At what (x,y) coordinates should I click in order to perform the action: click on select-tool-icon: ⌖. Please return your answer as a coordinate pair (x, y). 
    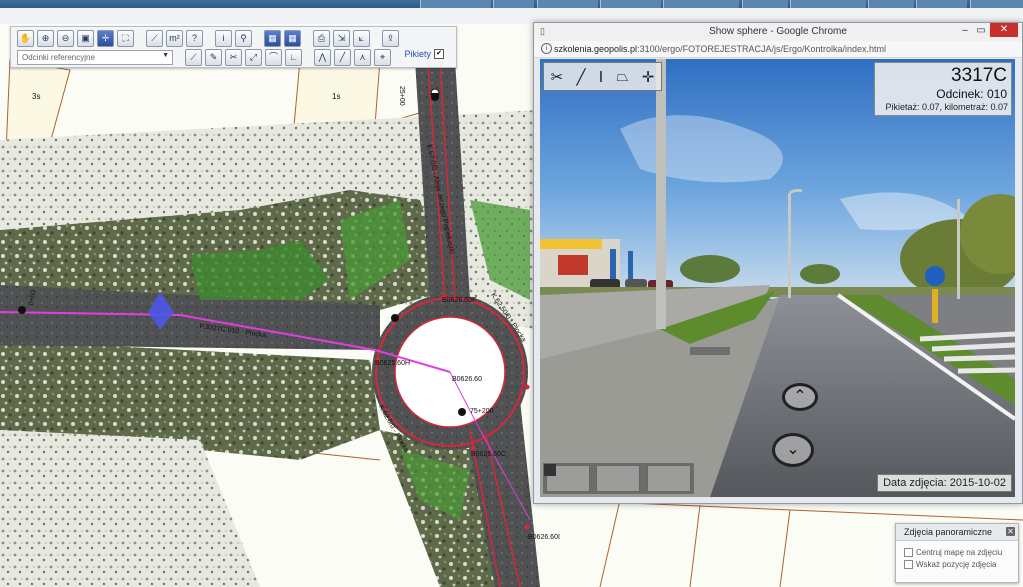
    Looking at the image, I should click on (382, 57).